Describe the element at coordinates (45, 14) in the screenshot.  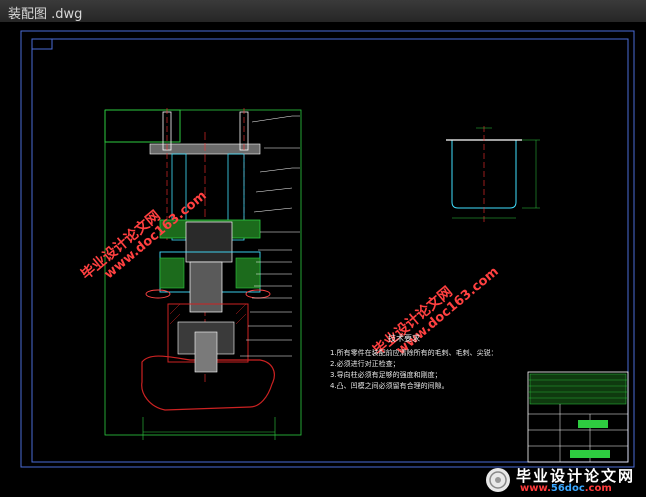
I see `window-title: 装配图 .dwg` at that location.